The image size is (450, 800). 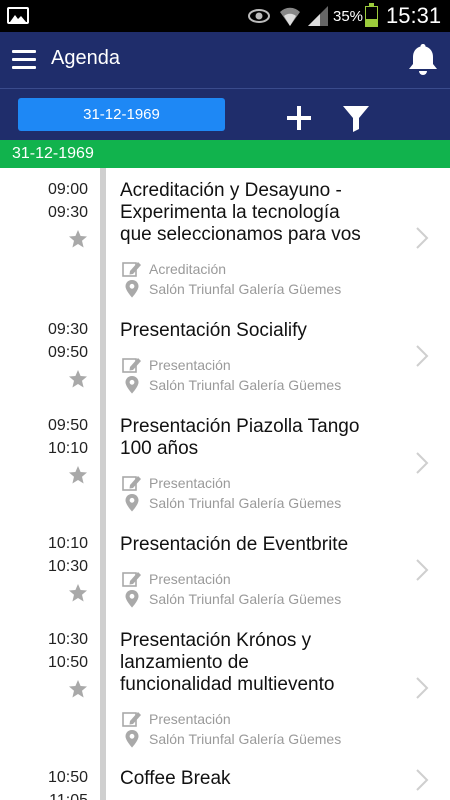 I want to click on end-time: 10:50, so click(x=67, y=662).